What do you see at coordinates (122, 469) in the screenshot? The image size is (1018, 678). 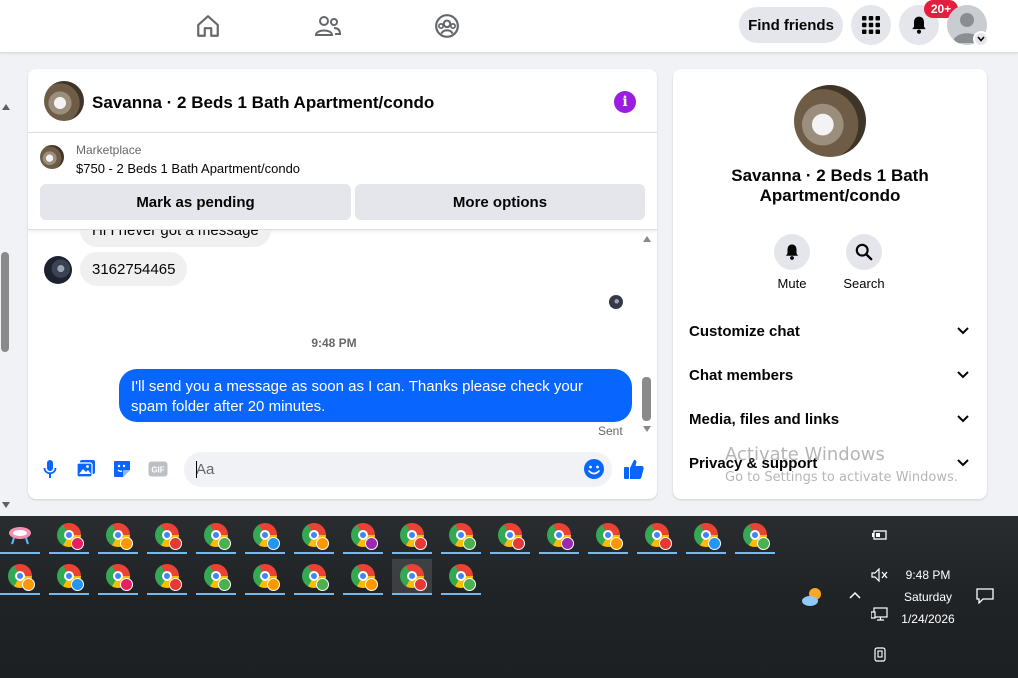 I see `sticker-icon` at bounding box center [122, 469].